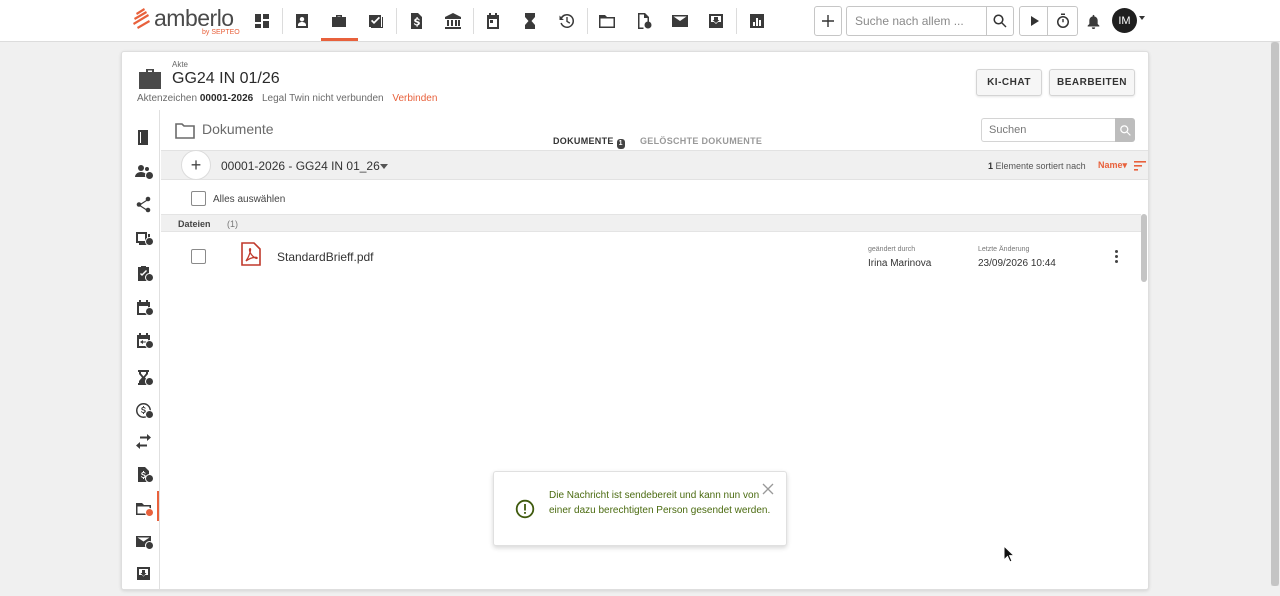 The width and height of the screenshot is (1280, 596). Describe the element at coordinates (525, 509) in the screenshot. I see `alert-circle-icon` at that location.